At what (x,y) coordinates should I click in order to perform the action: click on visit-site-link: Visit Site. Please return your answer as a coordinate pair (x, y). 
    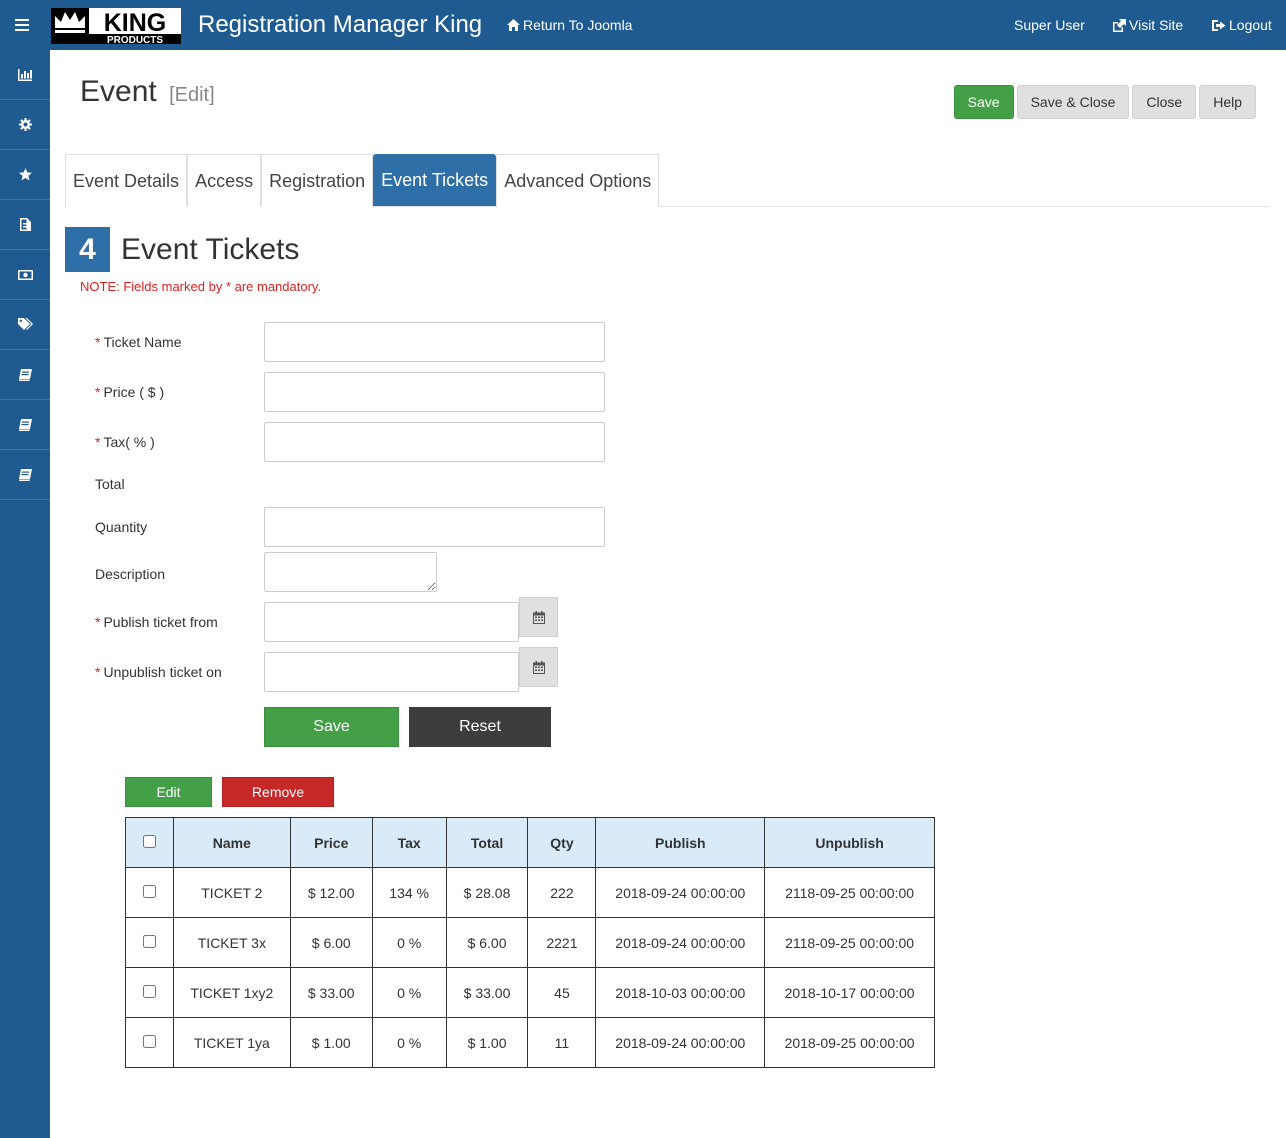
    Looking at the image, I should click on (1147, 25).